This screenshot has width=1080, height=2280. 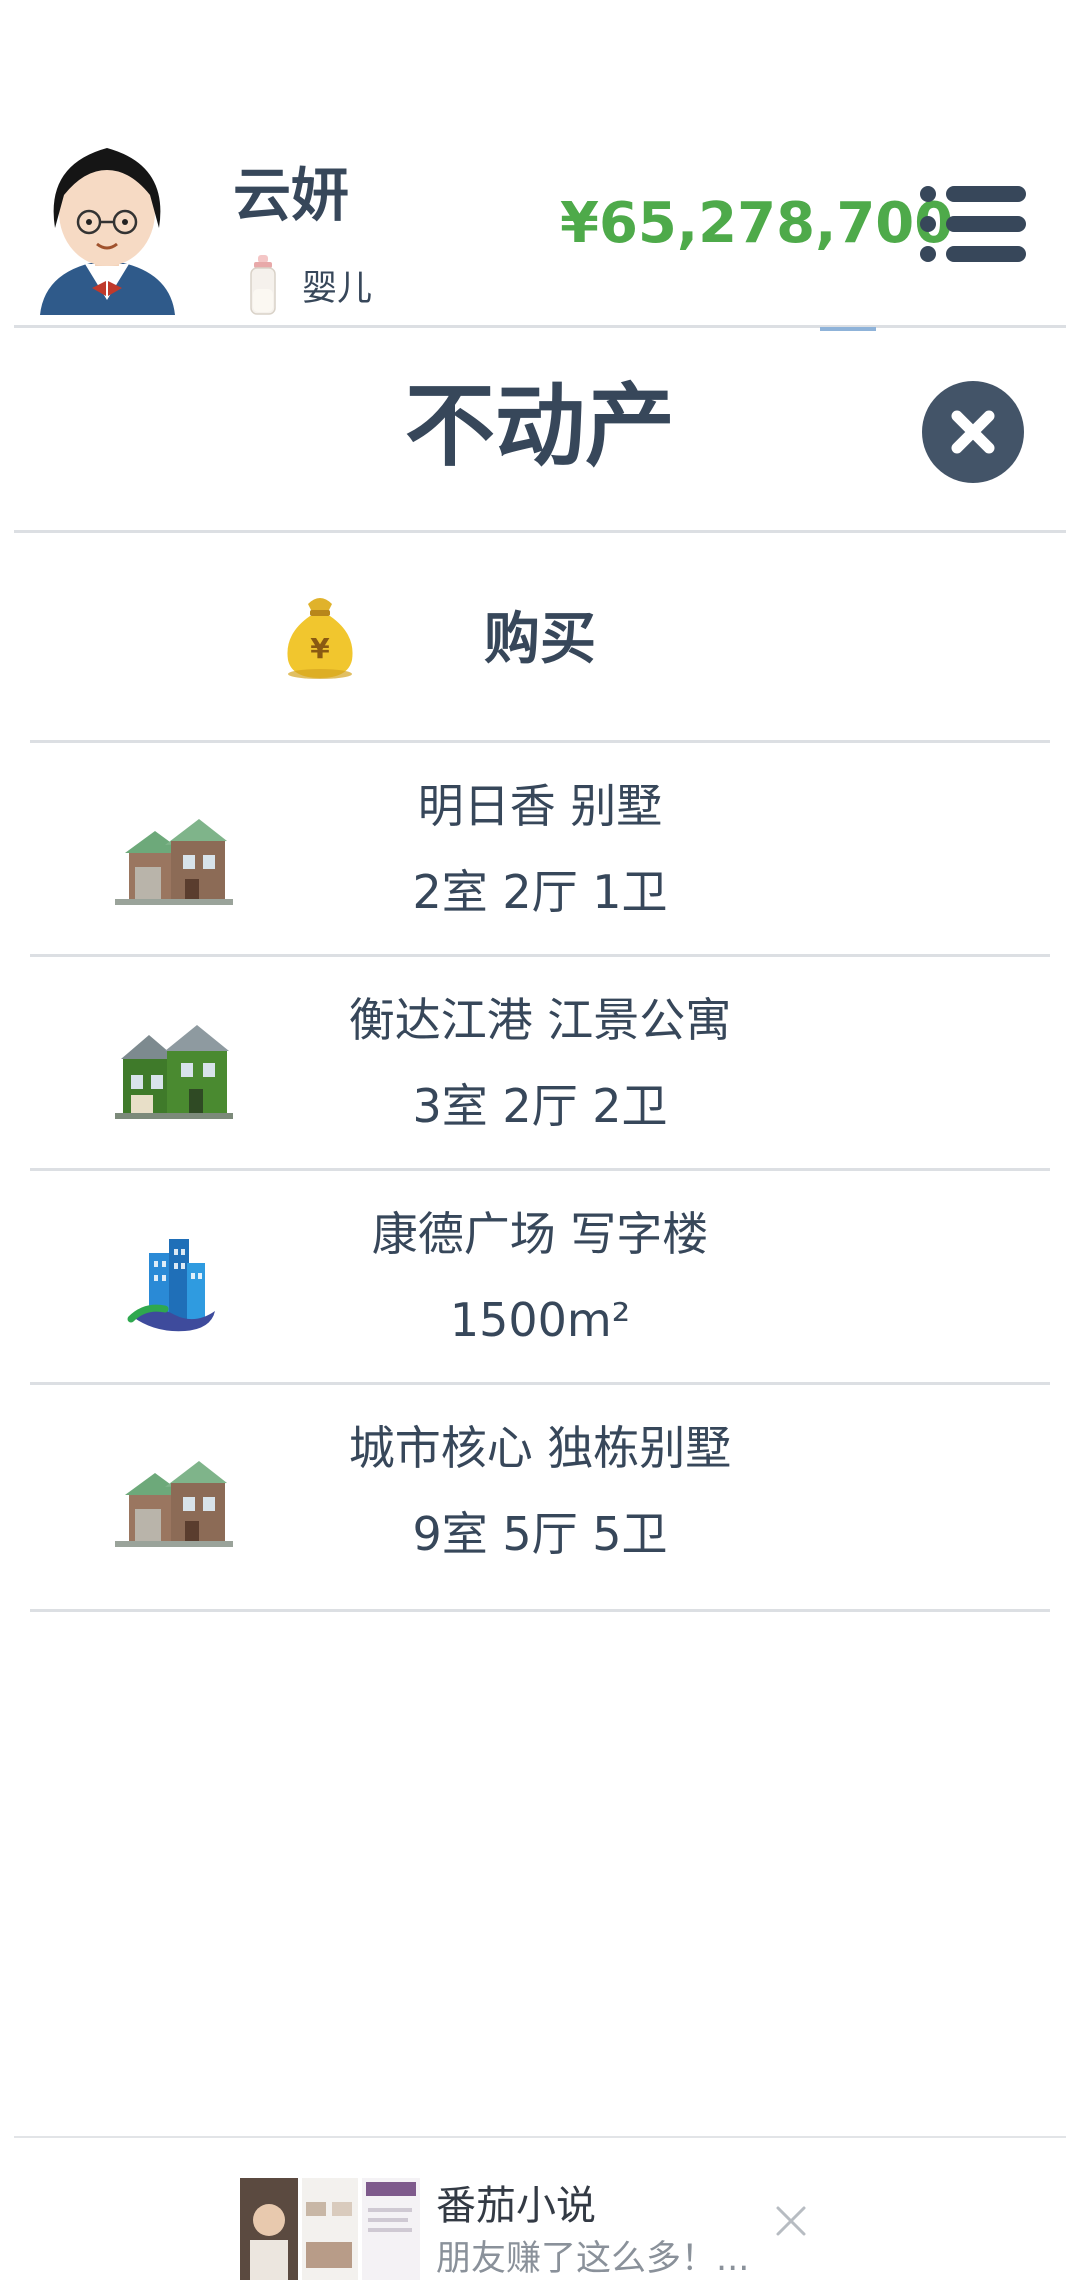 What do you see at coordinates (540, 1276) in the screenshot?
I see `property-item-kangde-office-tower: 康德广场 写字楼 1500m²` at bounding box center [540, 1276].